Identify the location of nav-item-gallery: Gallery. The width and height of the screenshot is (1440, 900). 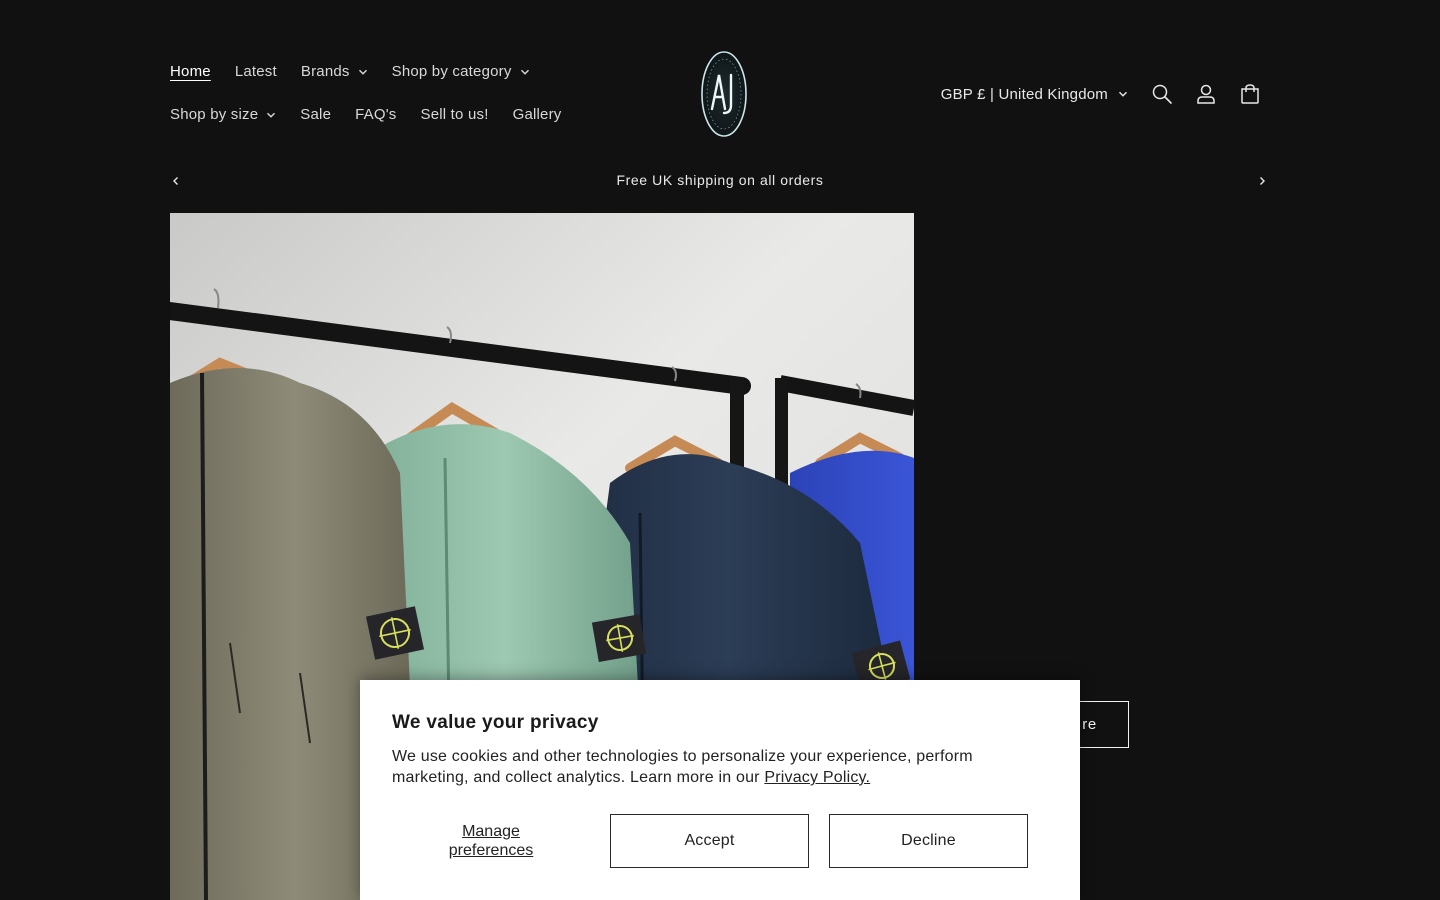
(537, 114).